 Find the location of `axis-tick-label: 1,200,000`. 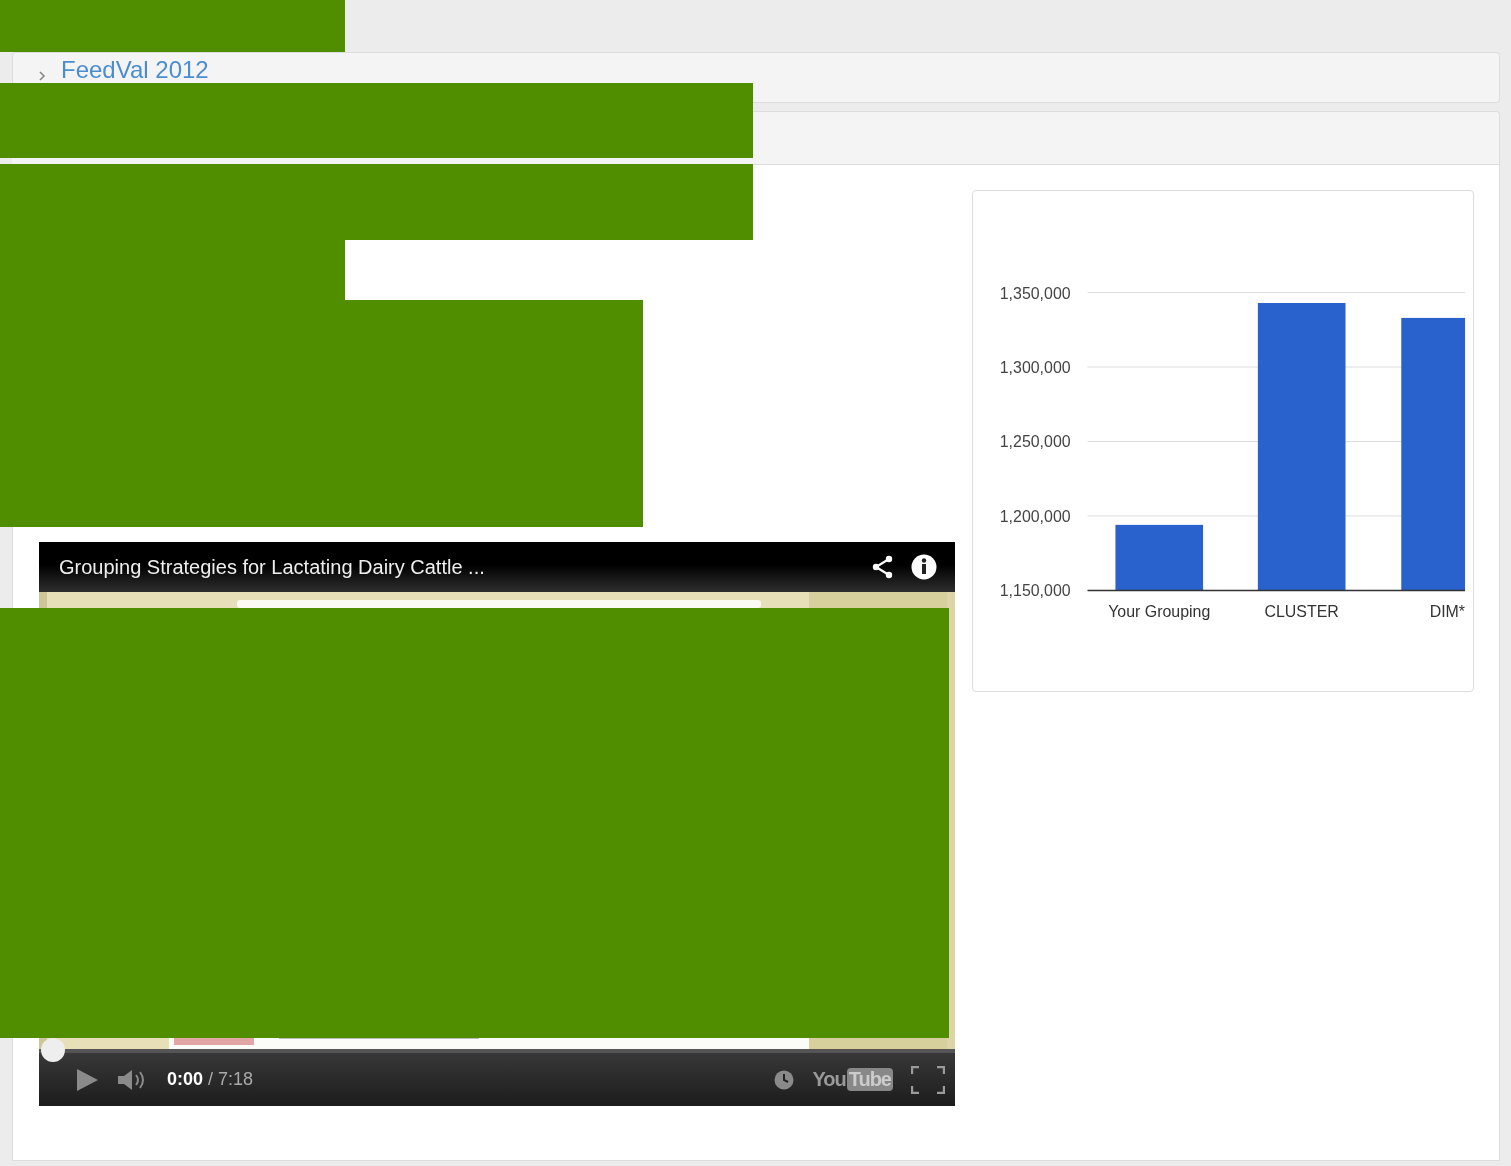

axis-tick-label: 1,200,000 is located at coordinates (1035, 516).